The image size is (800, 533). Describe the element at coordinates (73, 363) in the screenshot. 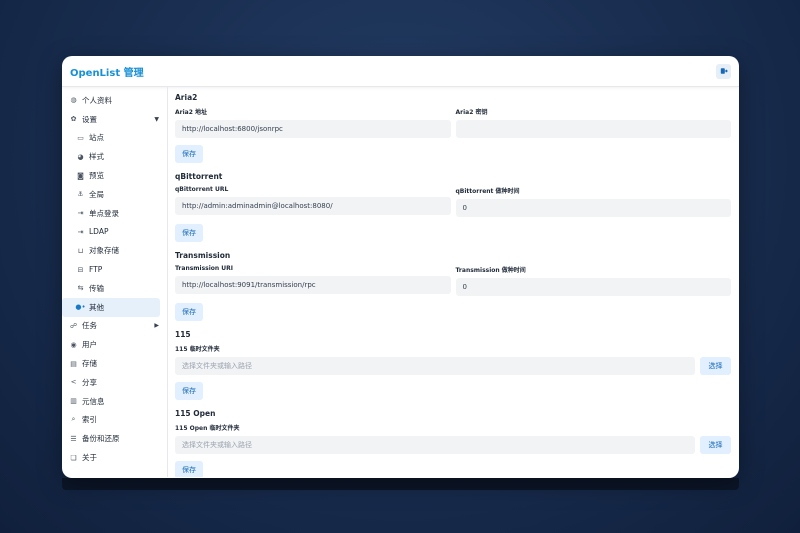

I see `database-icon: ▤` at that location.